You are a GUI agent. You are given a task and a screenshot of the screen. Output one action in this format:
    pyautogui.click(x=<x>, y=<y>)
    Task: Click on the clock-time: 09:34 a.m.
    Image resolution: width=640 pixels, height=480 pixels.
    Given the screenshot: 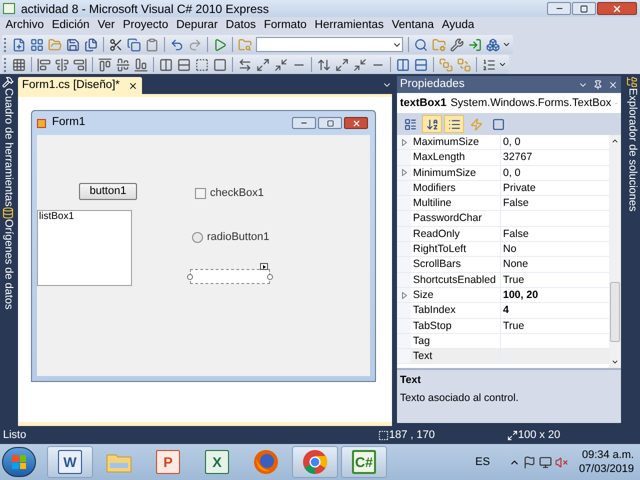 What is the action you would take?
    pyautogui.click(x=608, y=455)
    